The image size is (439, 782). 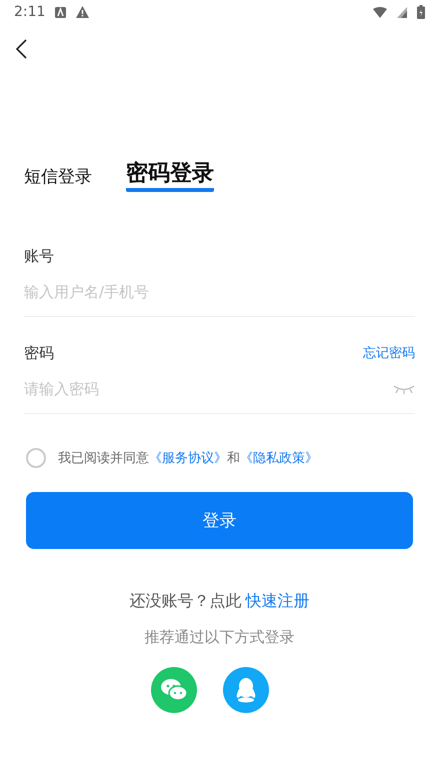 I want to click on back-icon, so click(x=21, y=49).